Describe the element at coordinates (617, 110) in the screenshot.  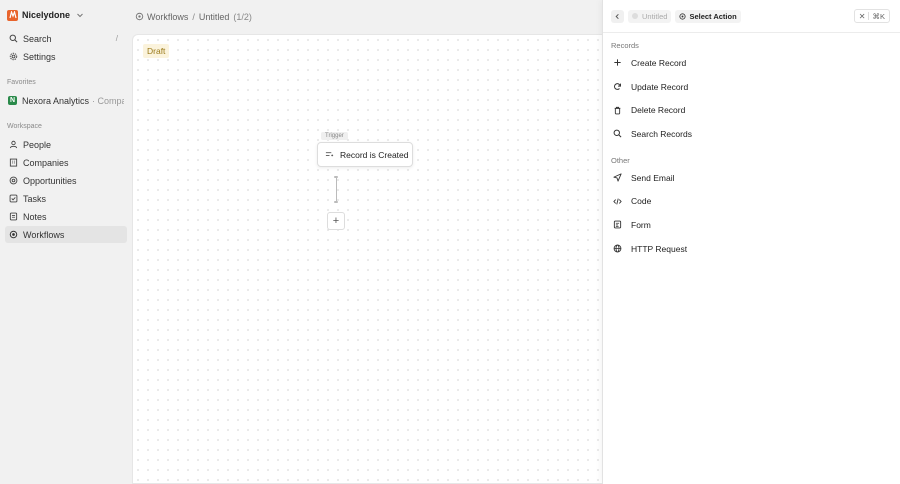
I see `trash-icon` at that location.